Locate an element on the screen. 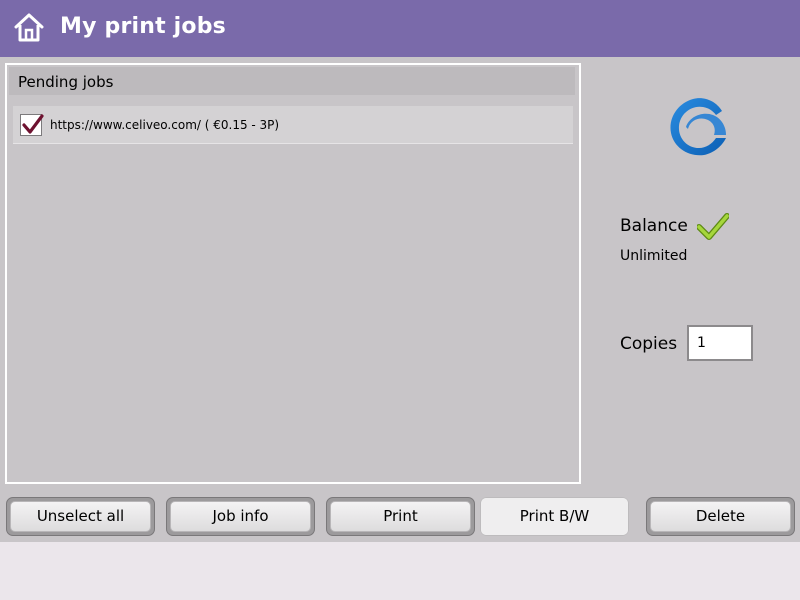 This screenshot has height=600, width=800. checkmark-icon is located at coordinates (33, 124).